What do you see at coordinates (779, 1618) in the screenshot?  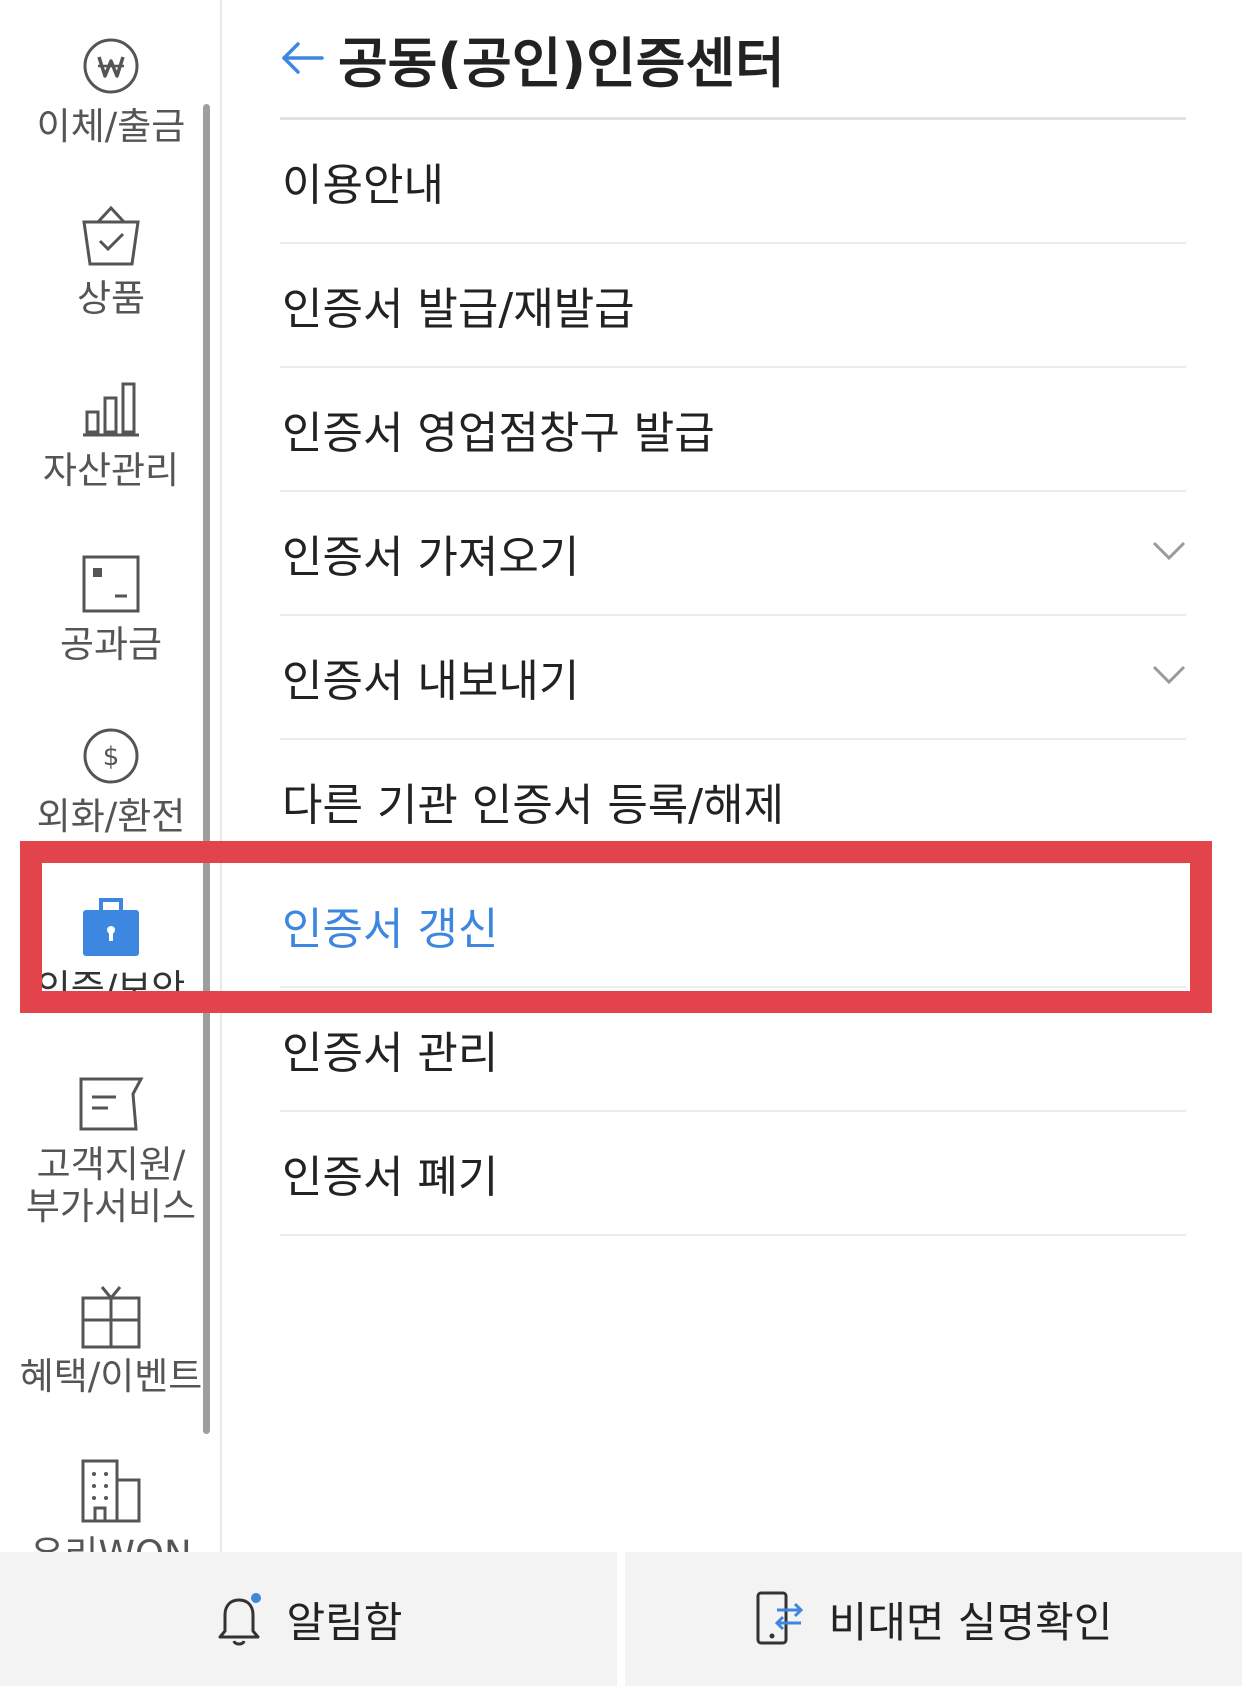 I see `phone-transfer-icon` at bounding box center [779, 1618].